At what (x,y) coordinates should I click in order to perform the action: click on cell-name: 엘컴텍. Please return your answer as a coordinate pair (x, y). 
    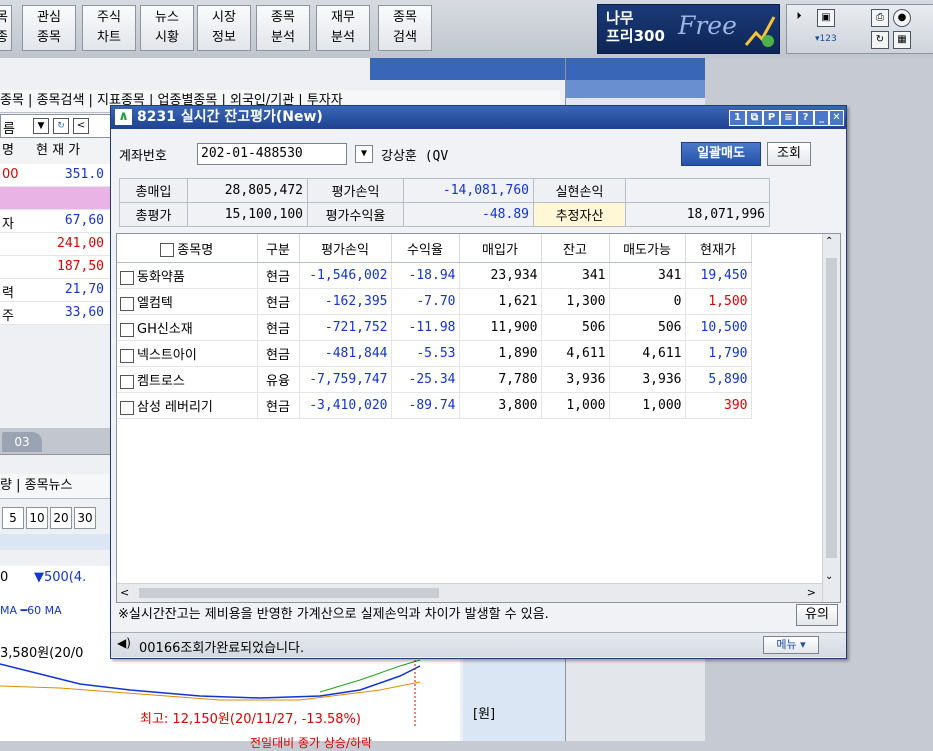
    Looking at the image, I should click on (155, 303).